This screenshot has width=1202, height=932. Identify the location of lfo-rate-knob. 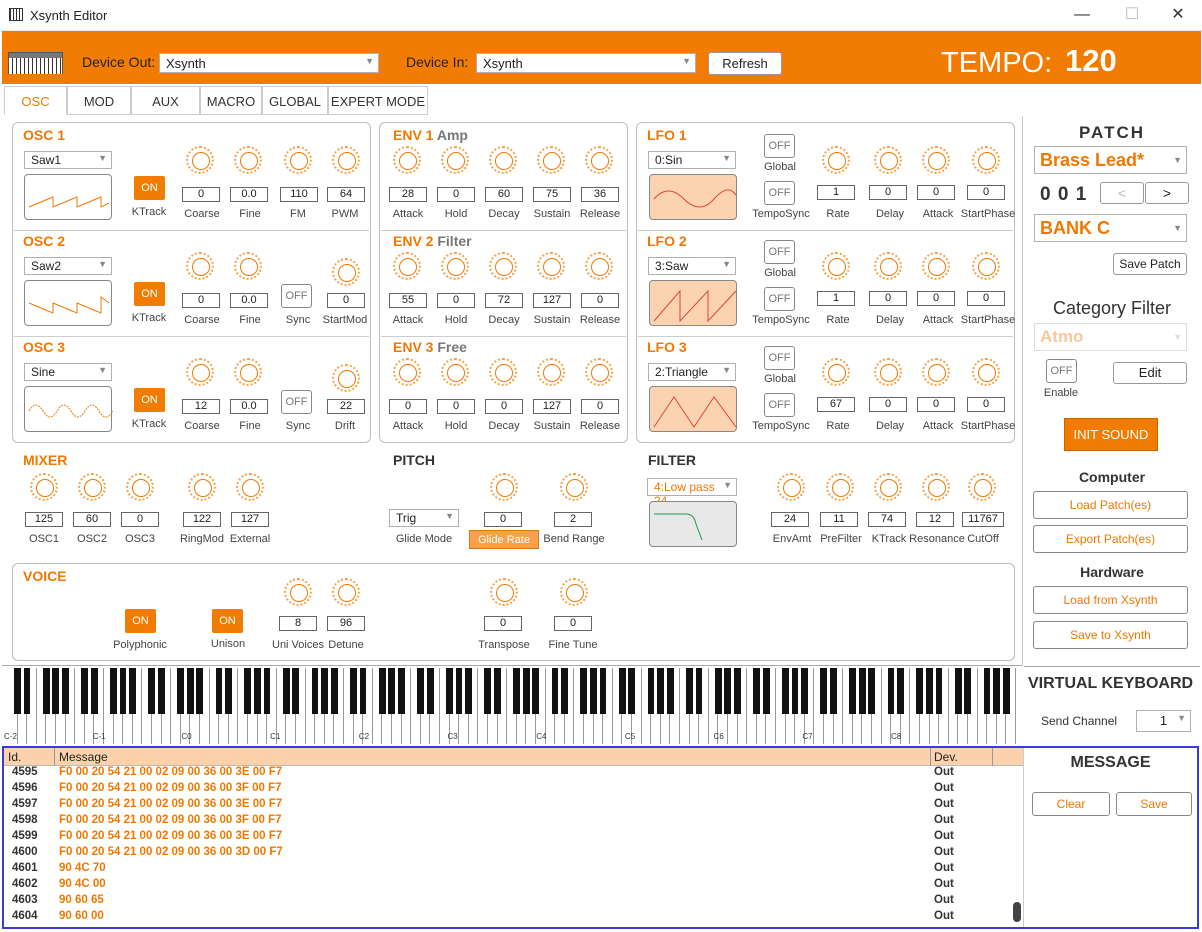
(836, 372).